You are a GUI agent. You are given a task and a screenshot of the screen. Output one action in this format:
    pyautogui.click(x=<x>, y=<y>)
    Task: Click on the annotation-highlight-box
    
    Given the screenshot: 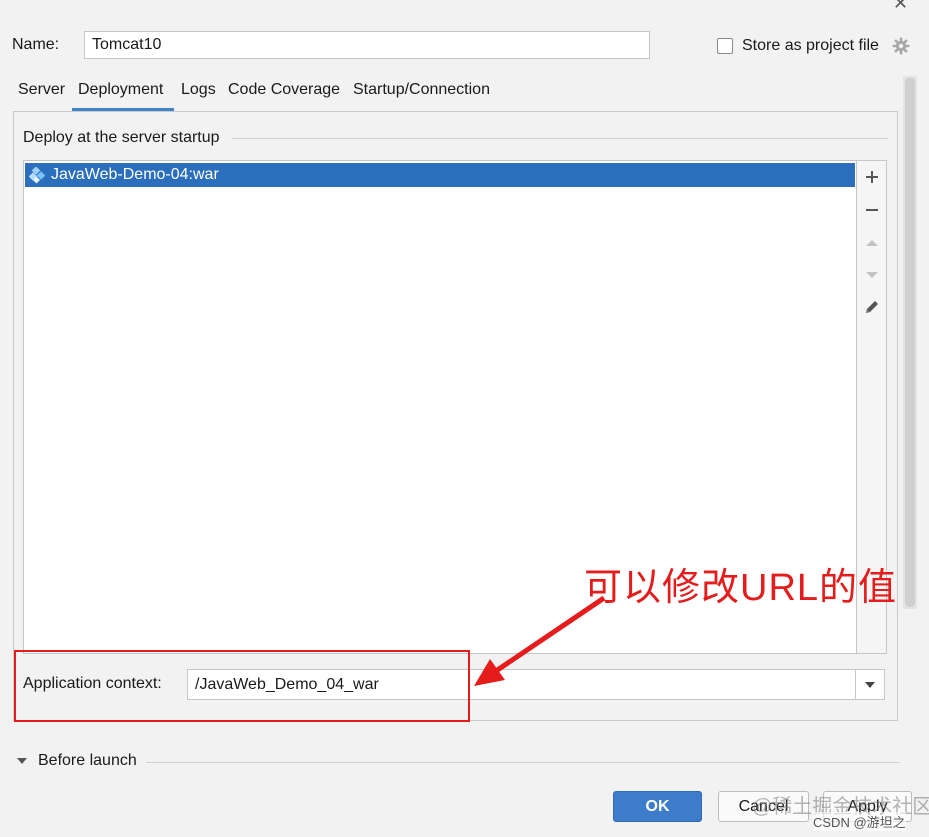 What is the action you would take?
    pyautogui.click(x=242, y=686)
    